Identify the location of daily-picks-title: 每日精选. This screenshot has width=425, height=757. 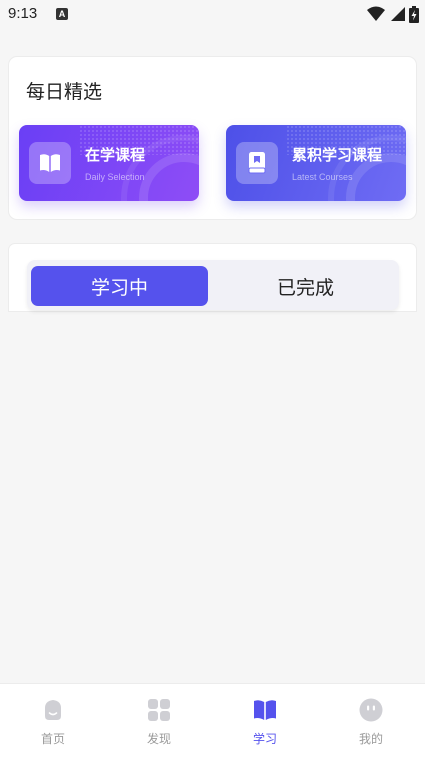
(64, 92).